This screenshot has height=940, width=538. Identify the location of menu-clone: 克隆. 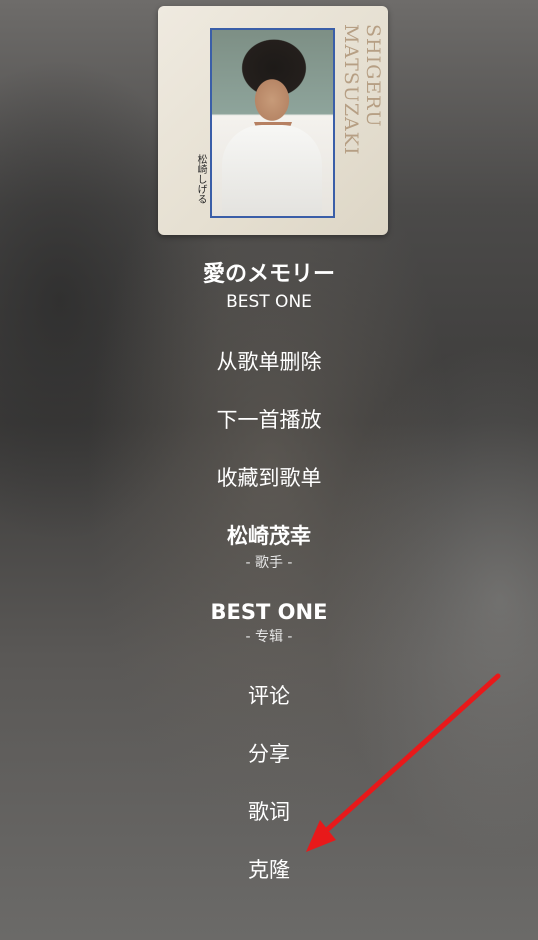
(269, 869).